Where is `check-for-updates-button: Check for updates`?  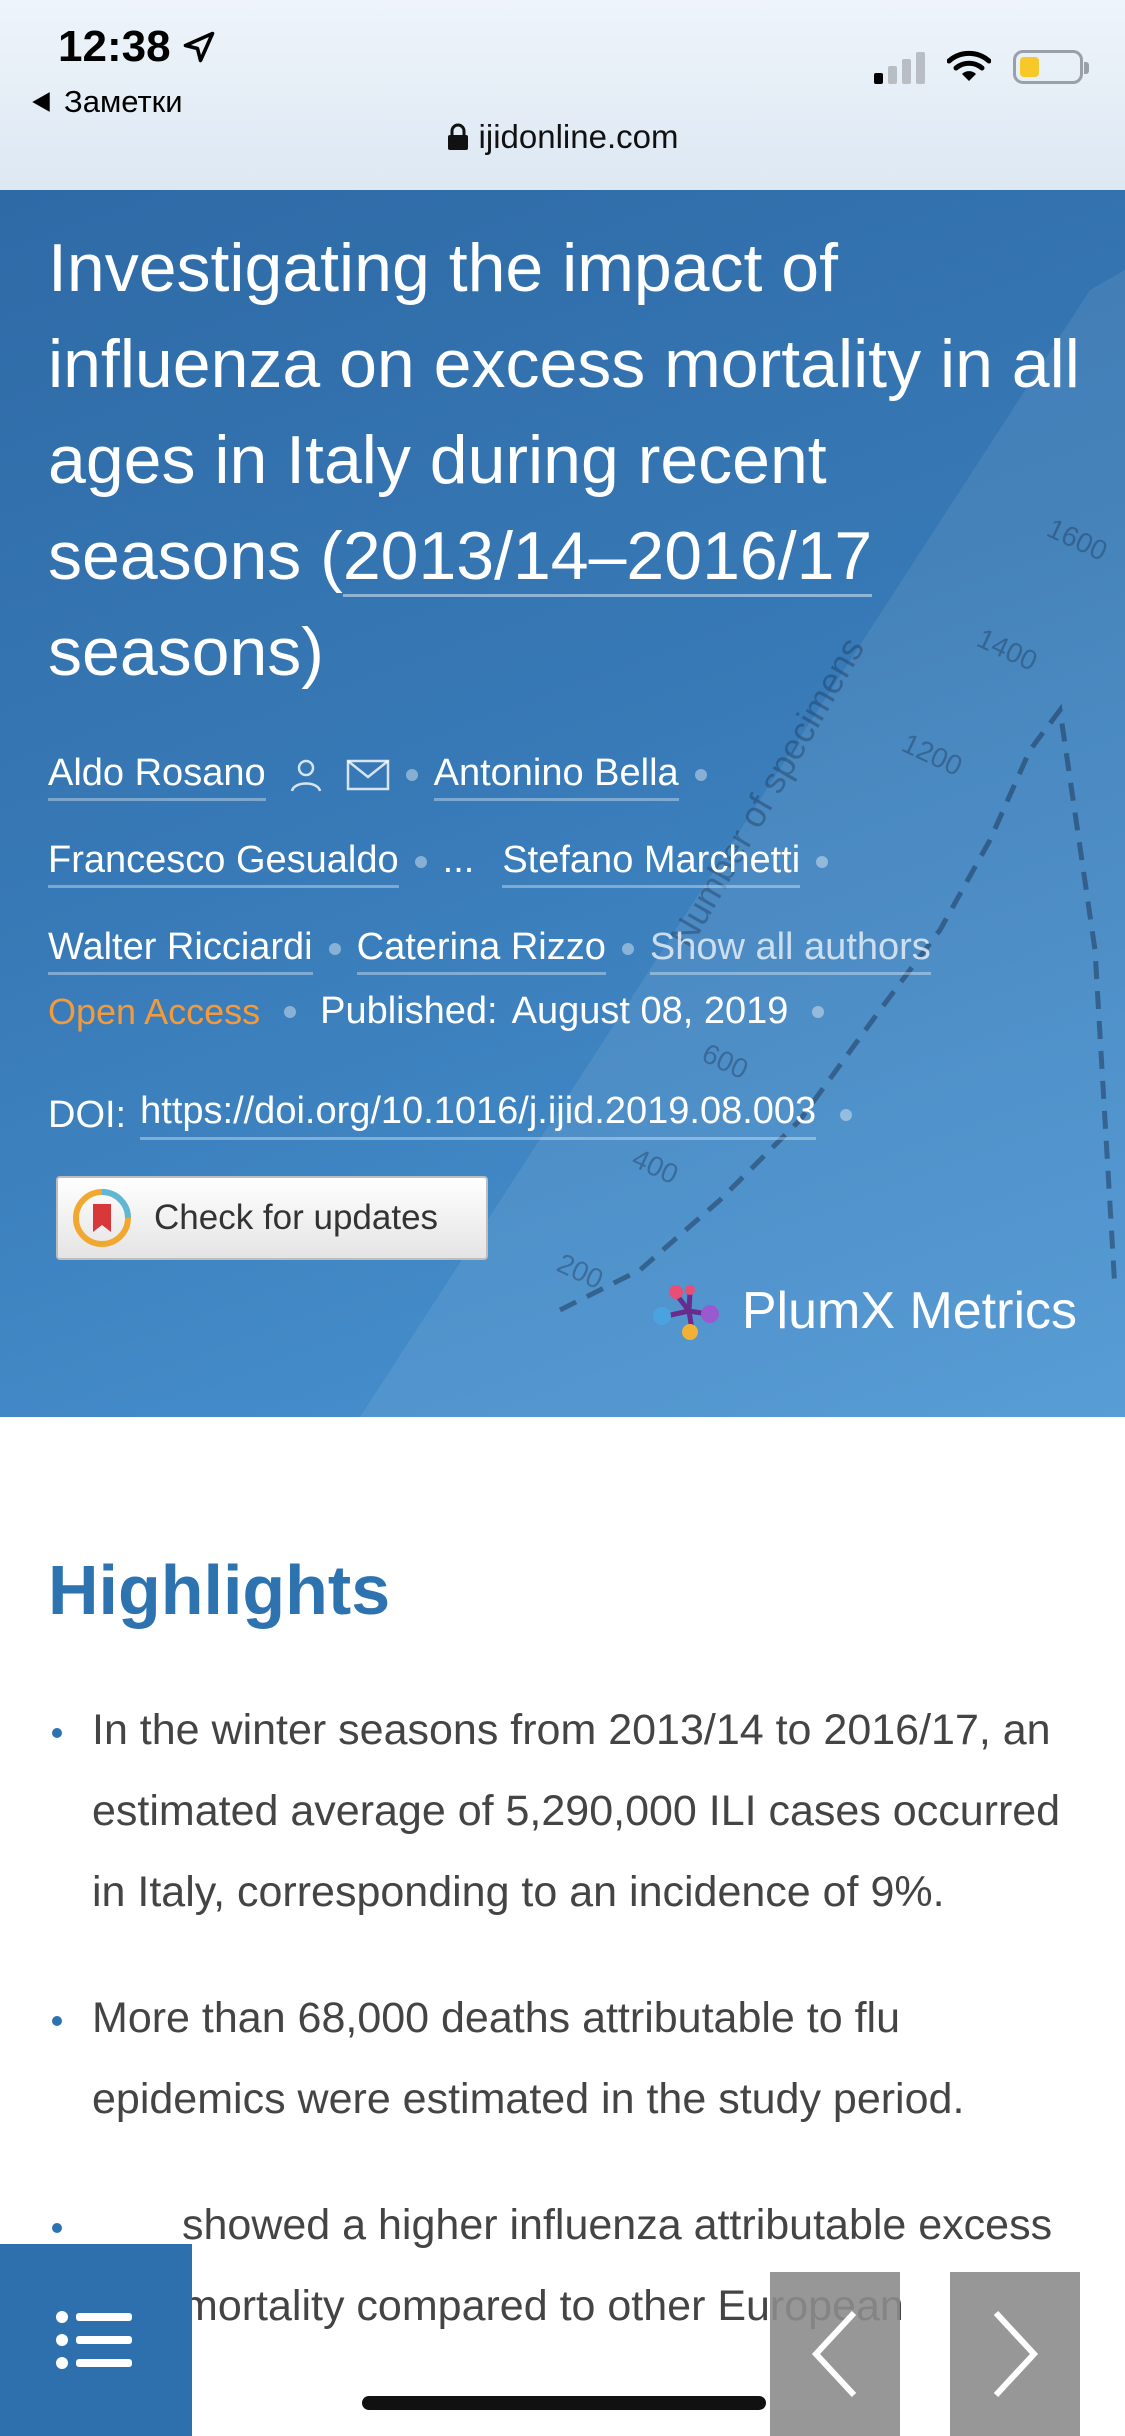 check-for-updates-button: Check for updates is located at coordinates (272, 1218).